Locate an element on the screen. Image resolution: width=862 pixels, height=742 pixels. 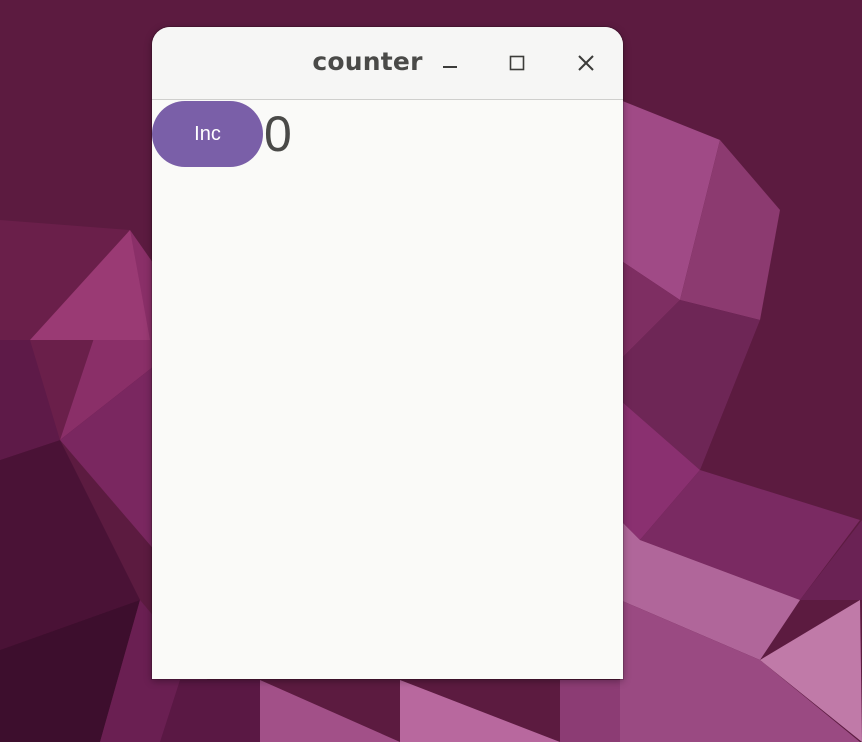
close-button is located at coordinates (586, 63).